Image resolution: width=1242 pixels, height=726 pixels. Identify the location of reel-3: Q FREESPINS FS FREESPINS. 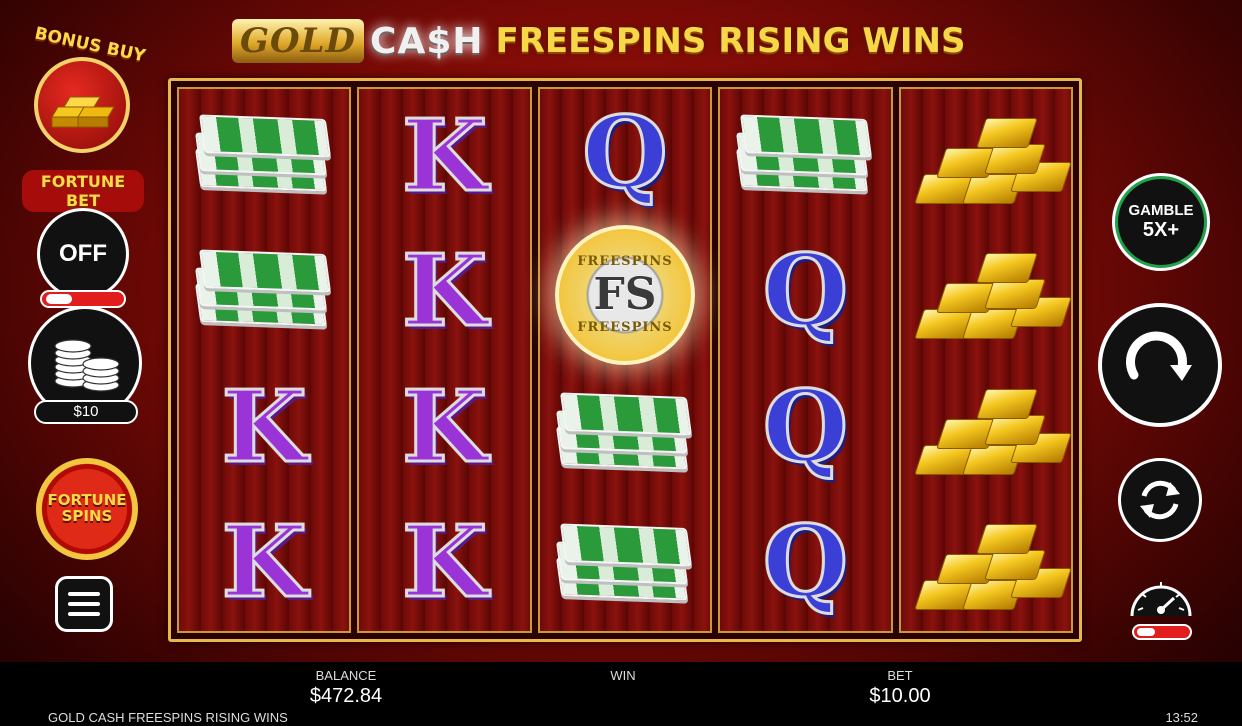
(625, 360).